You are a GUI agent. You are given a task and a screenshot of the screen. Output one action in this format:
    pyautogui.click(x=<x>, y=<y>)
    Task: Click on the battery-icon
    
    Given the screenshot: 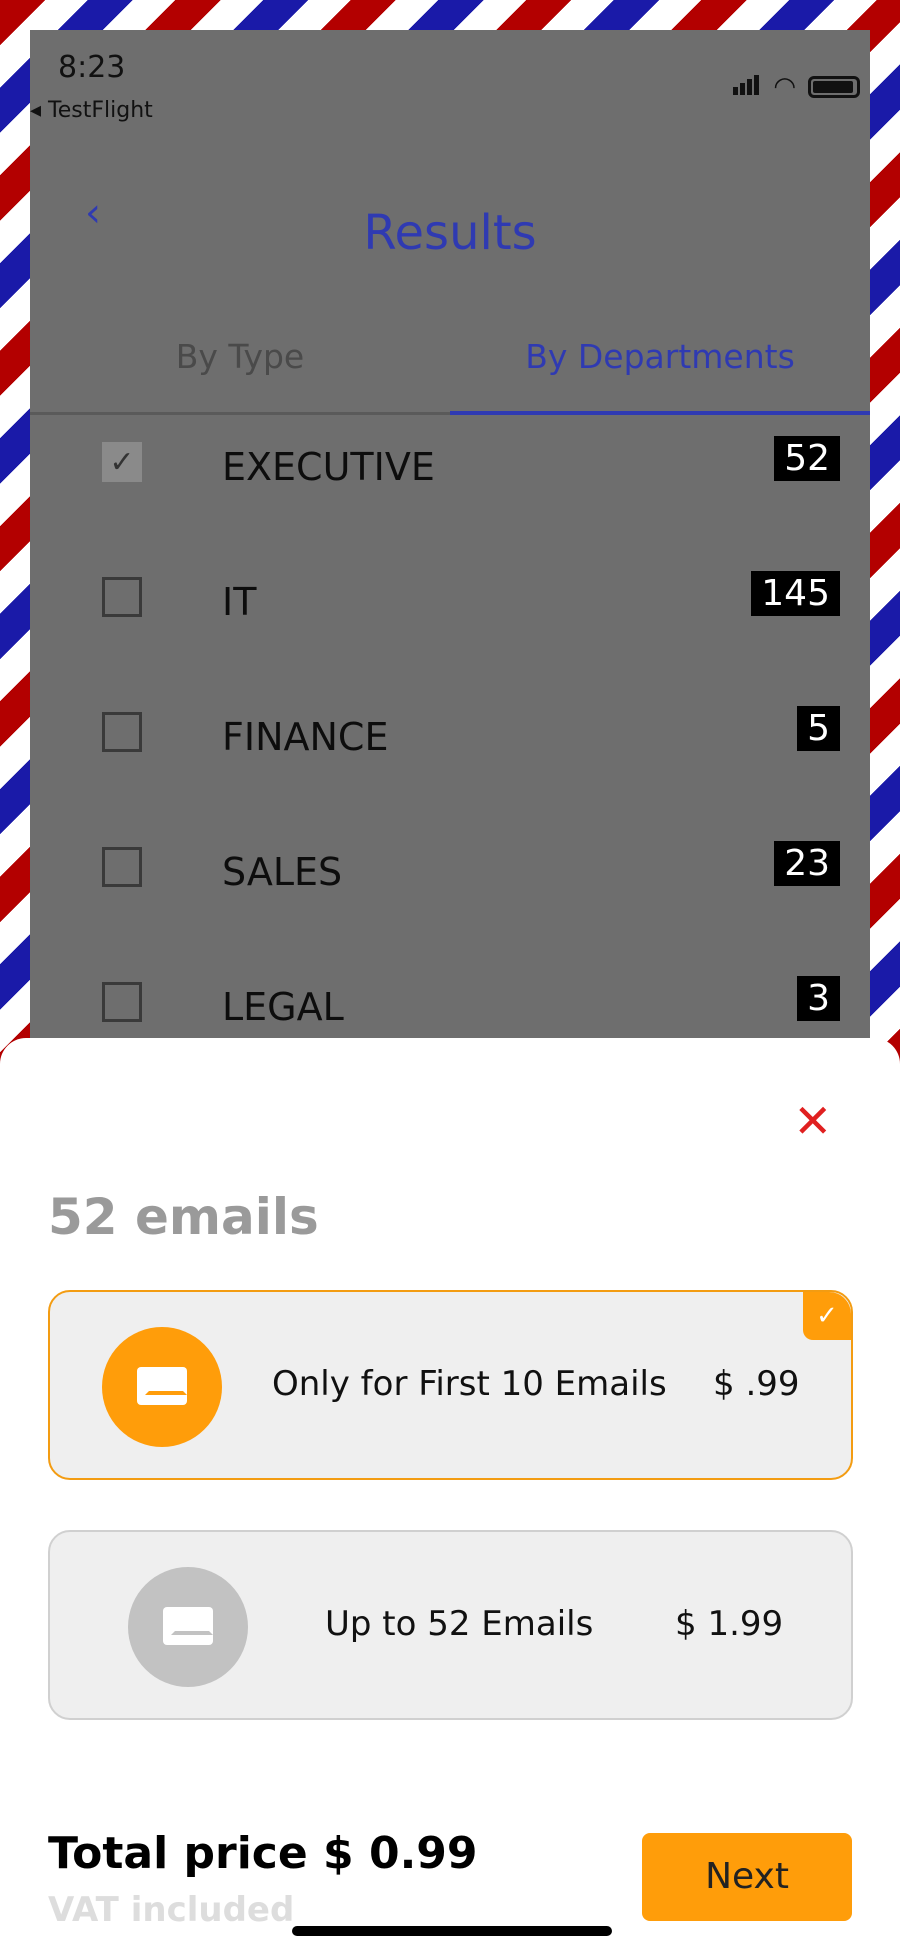 What is the action you would take?
    pyautogui.click(x=834, y=87)
    